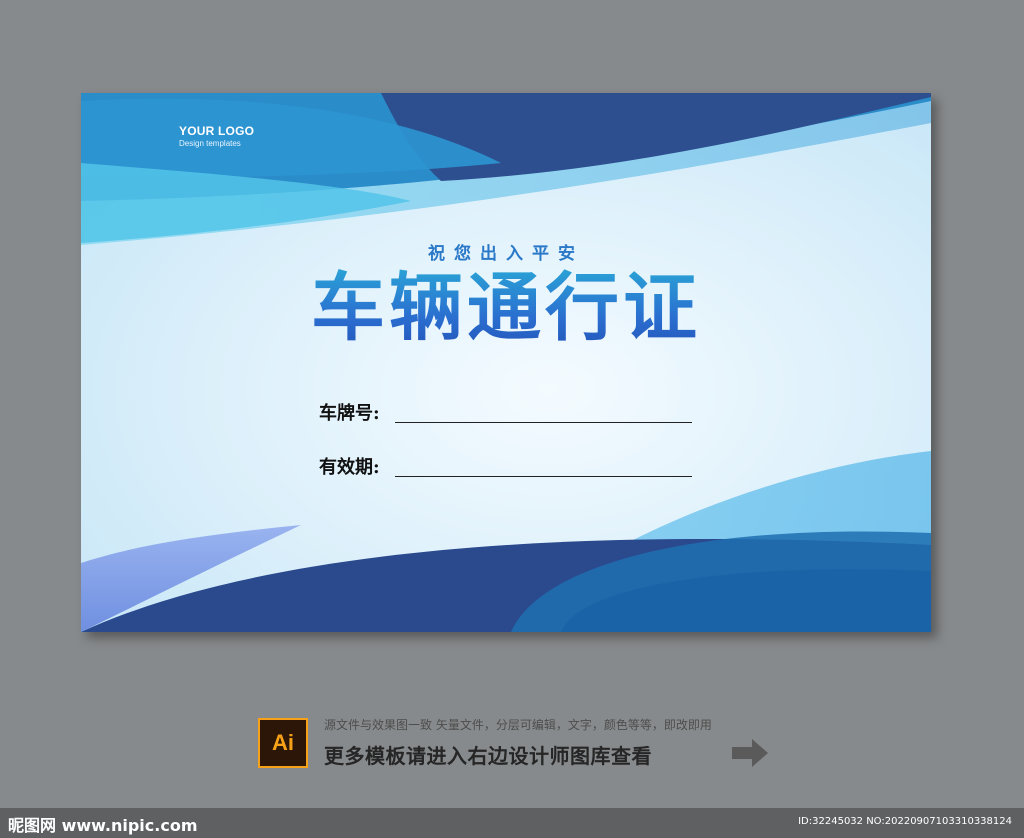 The width and height of the screenshot is (1024, 838). I want to click on file-description: 源文件与效果图一致 矢量文件，分层可编辑，文字，颜色等等，即改即用, so click(518, 725).